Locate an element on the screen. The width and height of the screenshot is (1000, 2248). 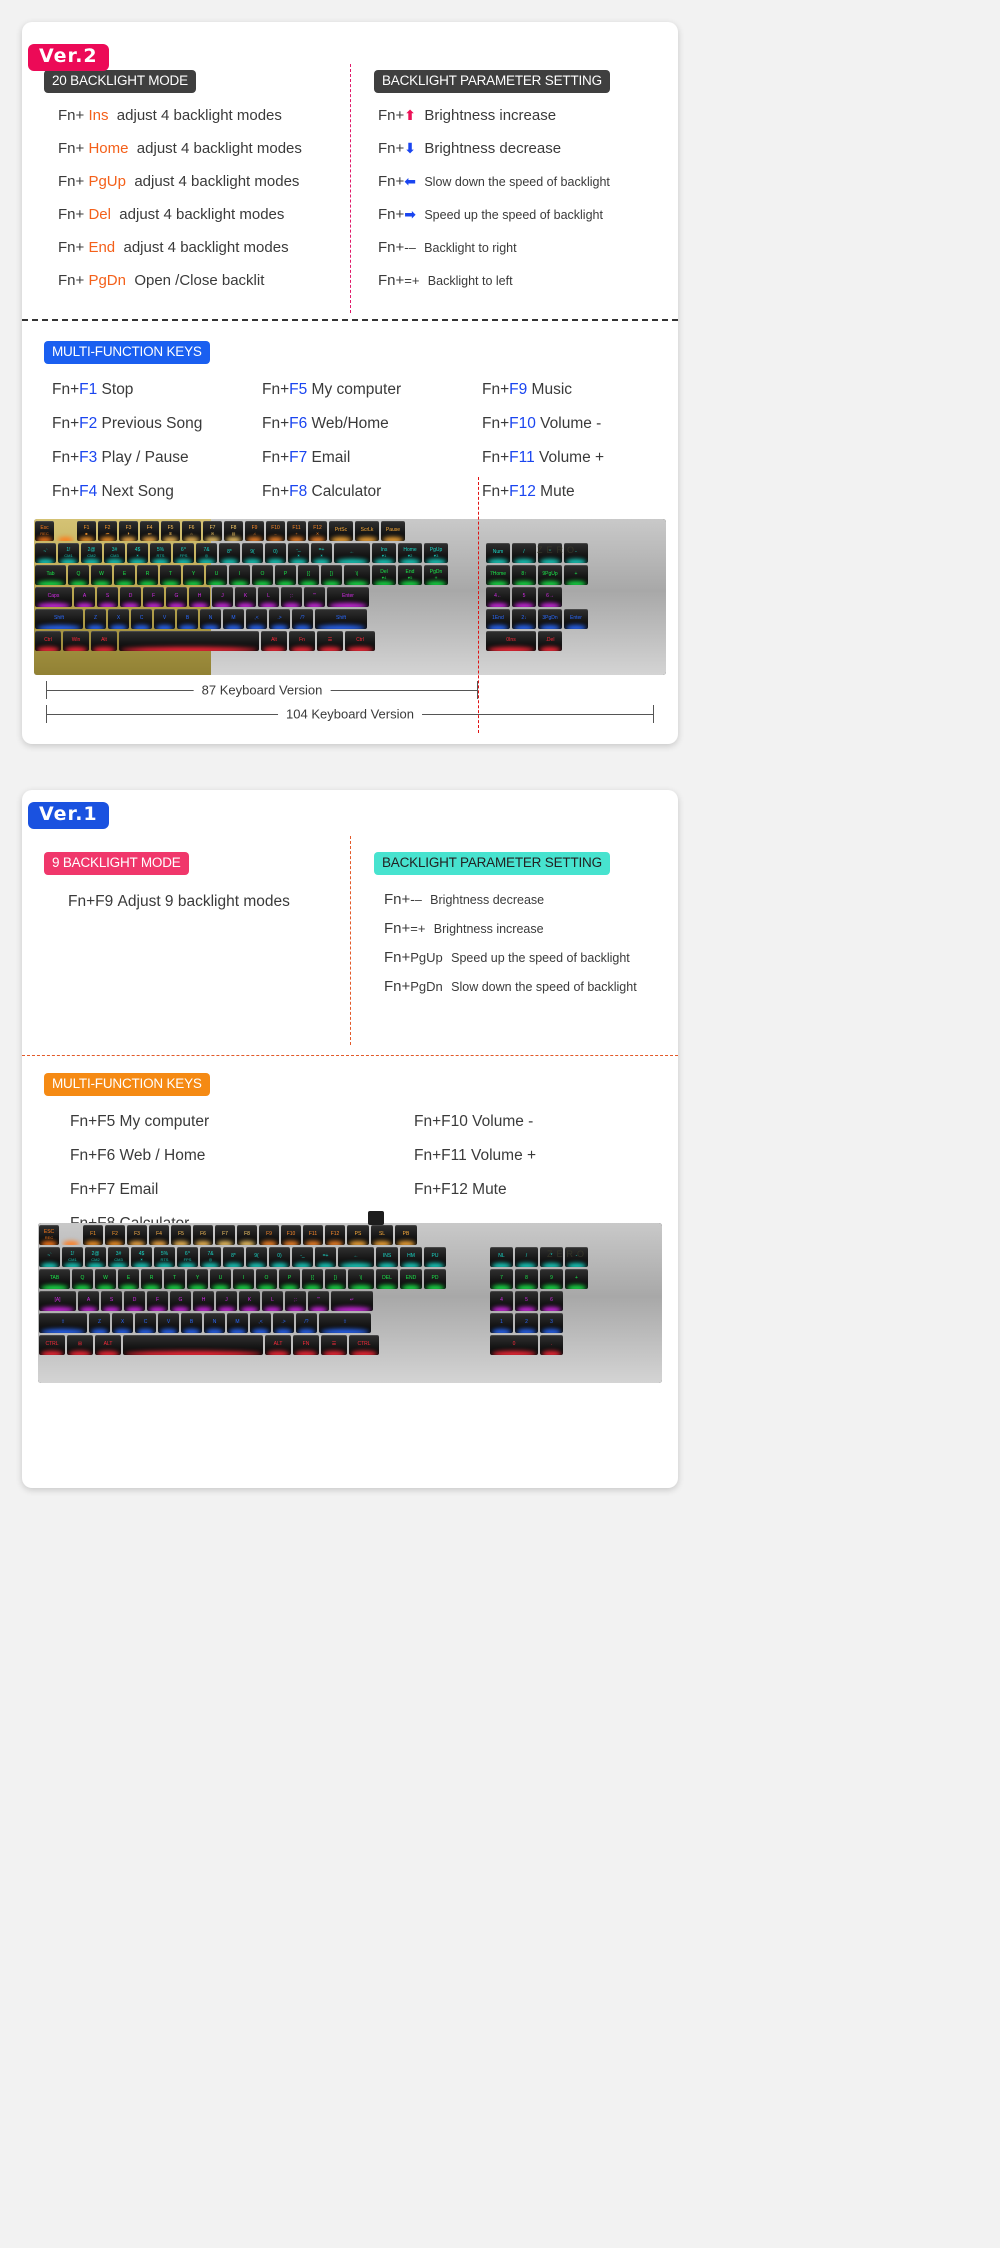
keycap: PD is located at coordinates (435, 1279).